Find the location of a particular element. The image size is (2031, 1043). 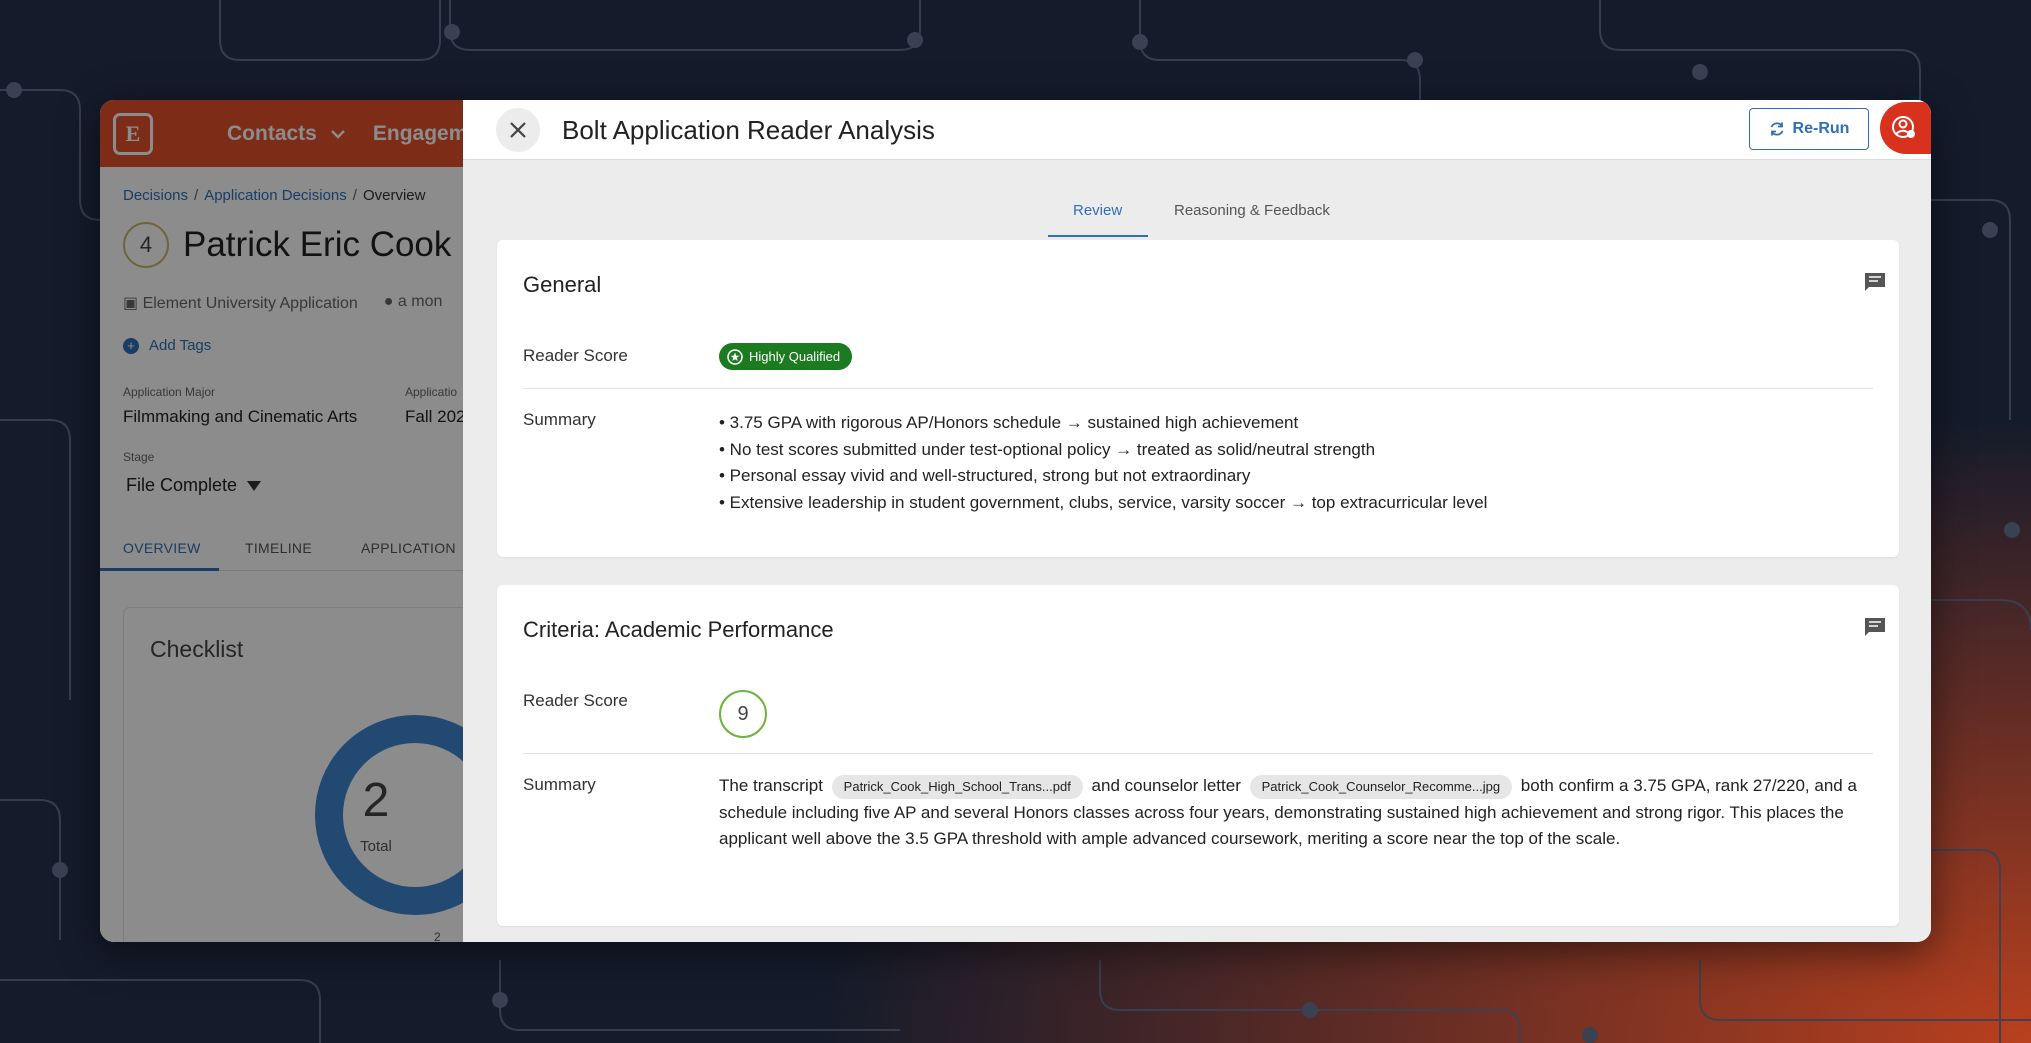

drawer-header: Bolt Application Reader Analysis Re-Run is located at coordinates (1197, 130).